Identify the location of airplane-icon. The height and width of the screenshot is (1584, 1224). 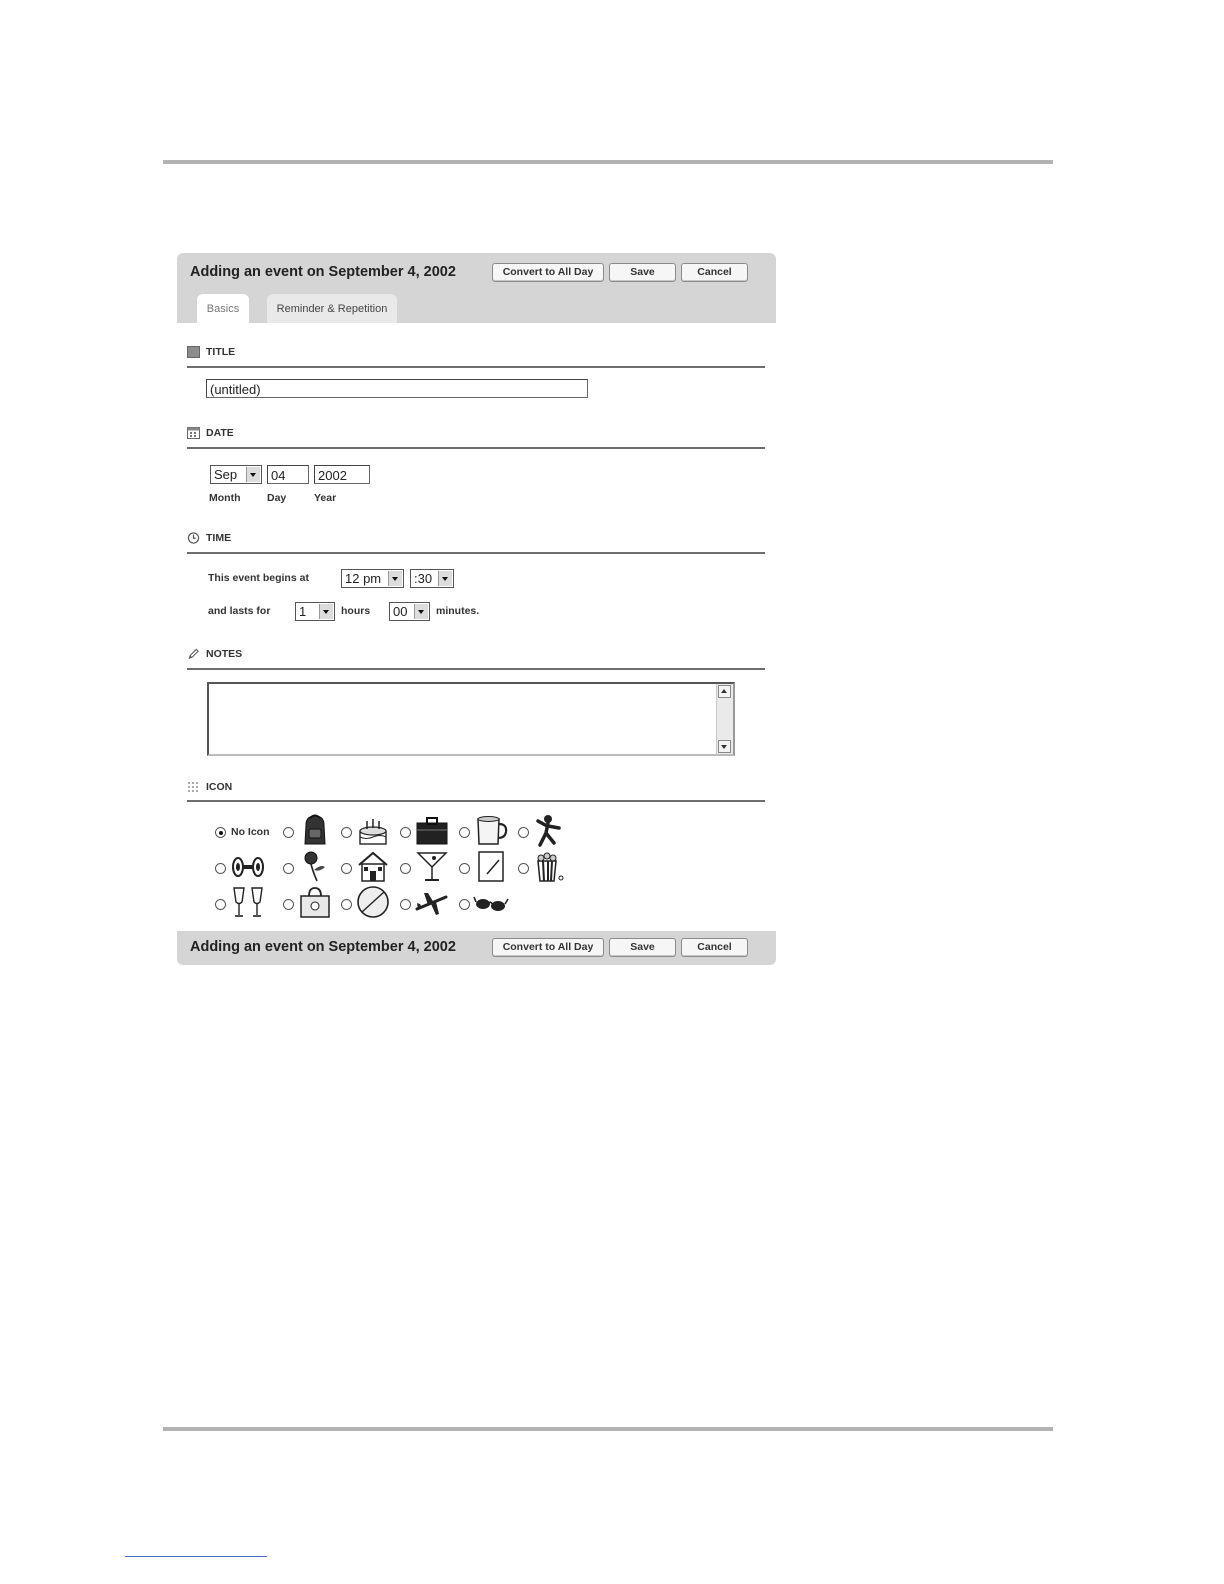
(432, 902).